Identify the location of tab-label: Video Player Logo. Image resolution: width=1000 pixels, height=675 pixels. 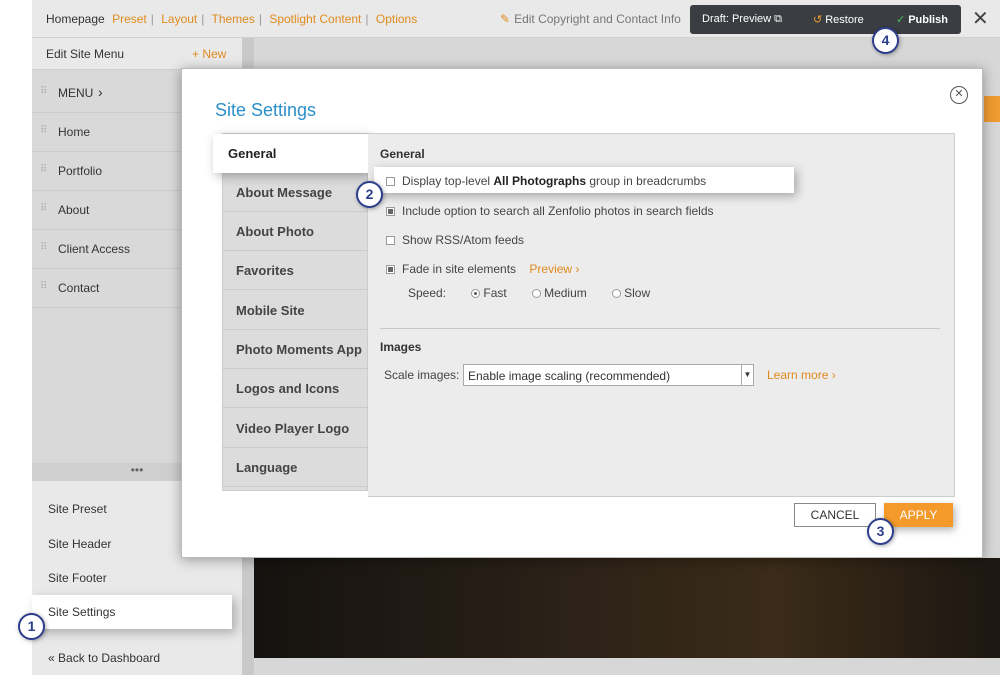
(293, 428).